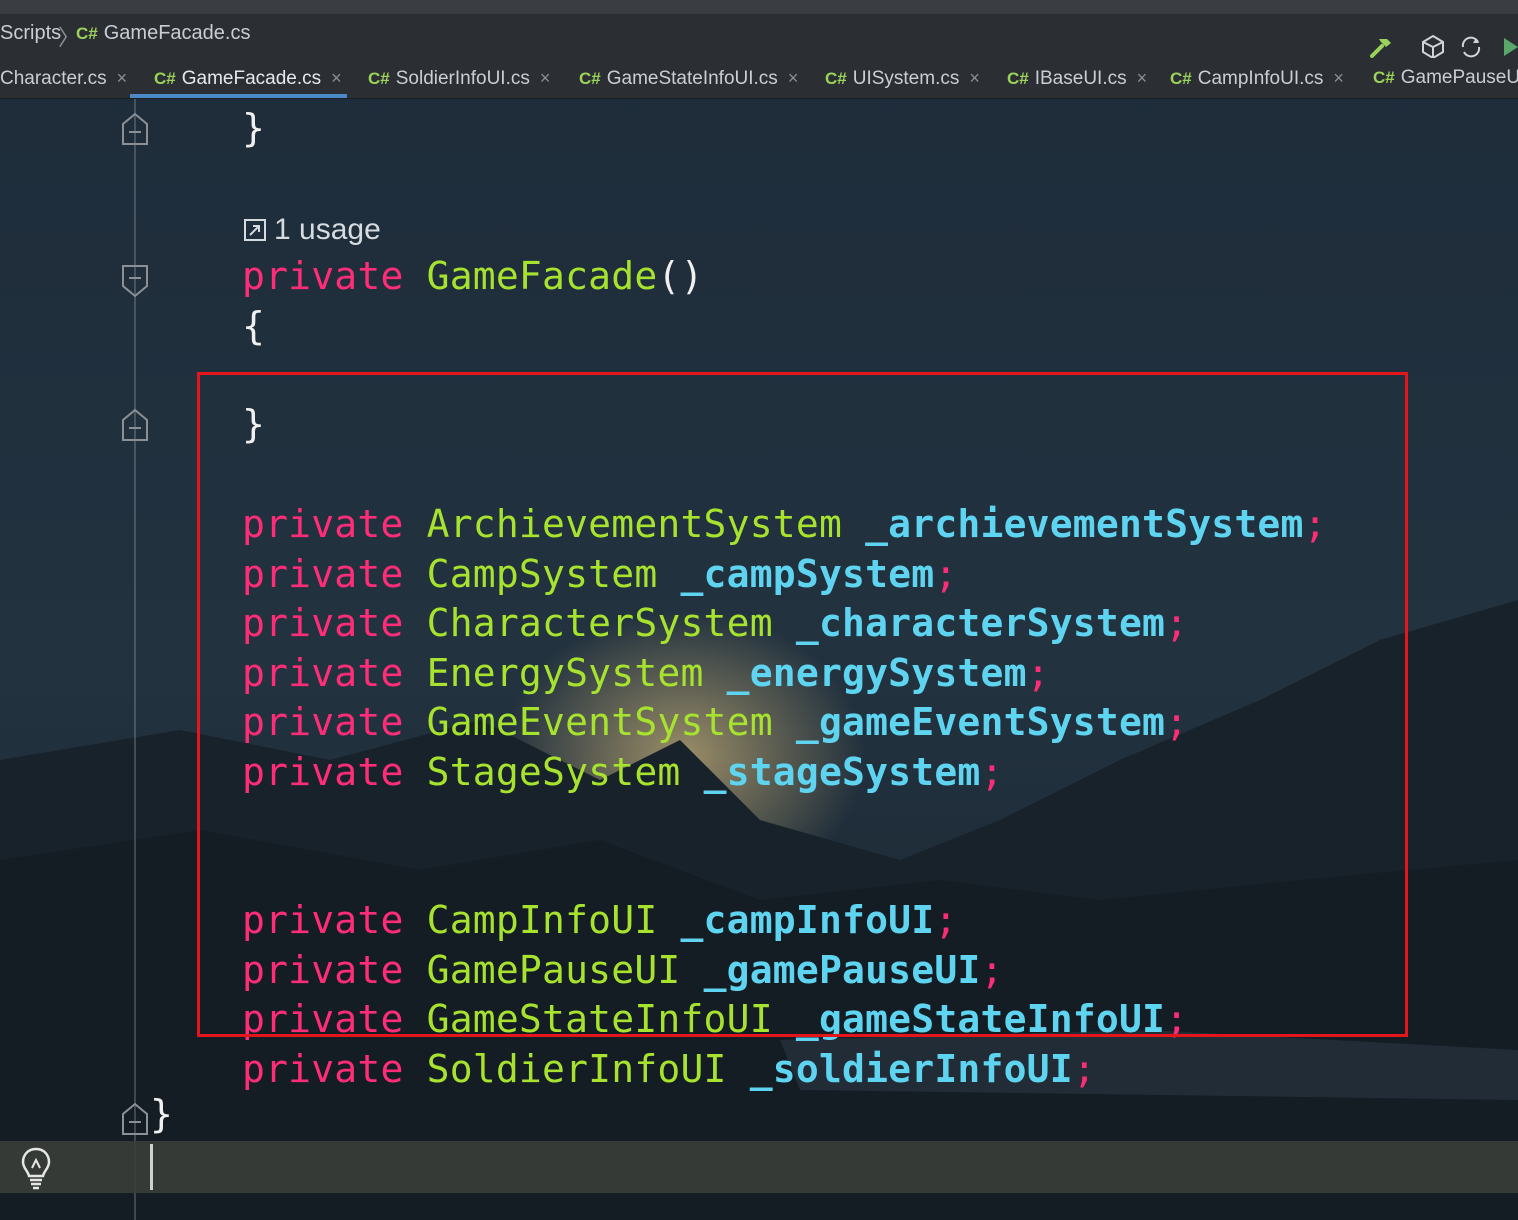  Describe the element at coordinates (151, 1167) in the screenshot. I see `text-caret` at that location.